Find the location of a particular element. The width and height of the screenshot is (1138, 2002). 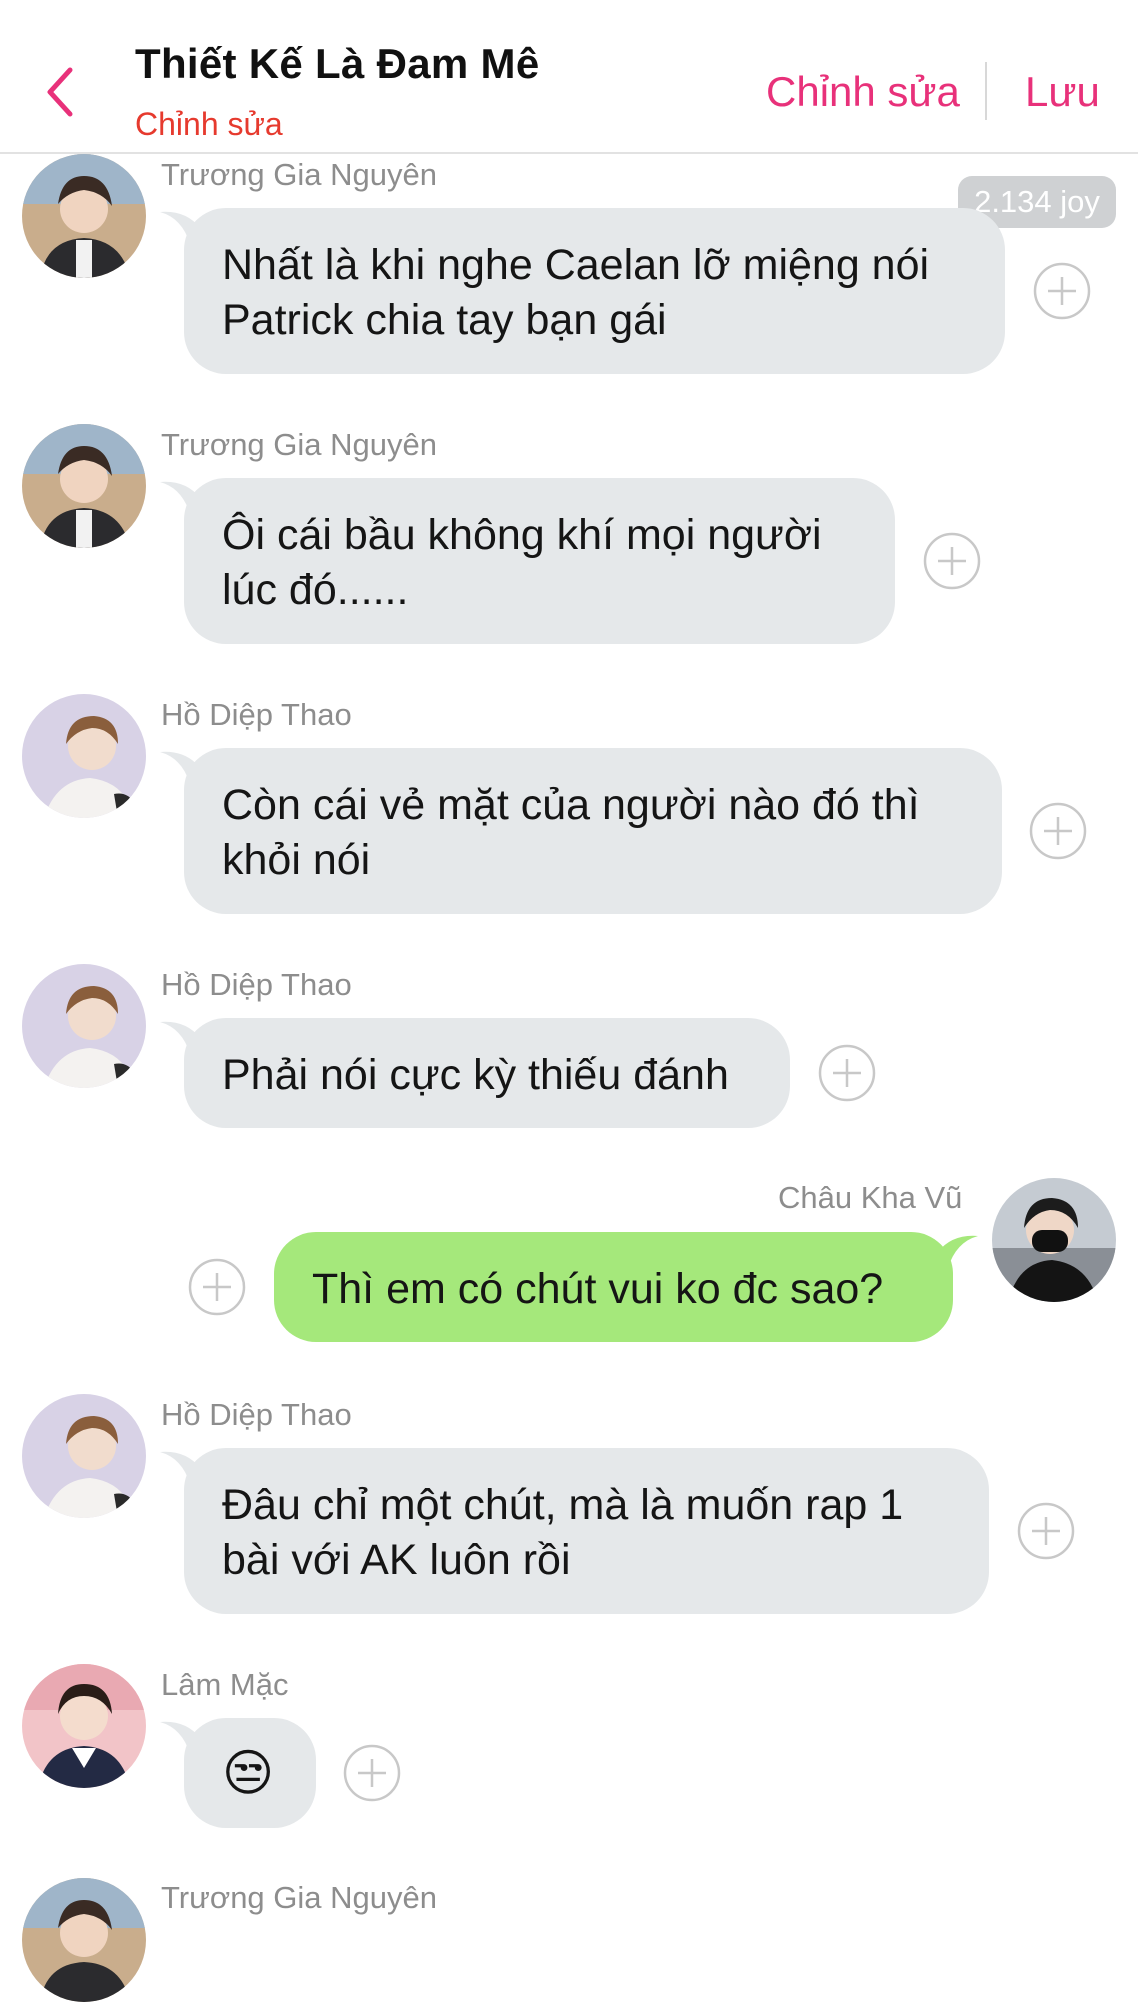

message-bubble: 😒 is located at coordinates (250, 1773).